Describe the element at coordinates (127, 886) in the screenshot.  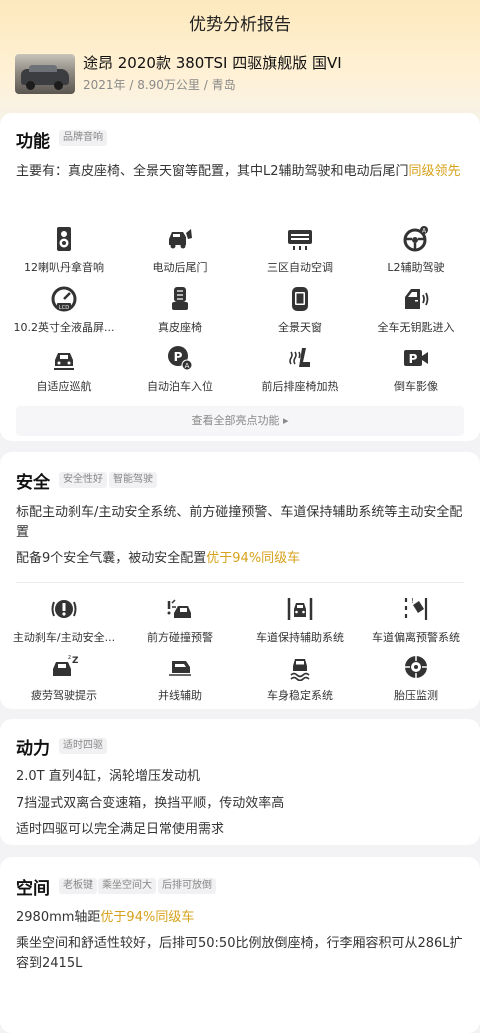
I see `space-tag: 乘坐空间大` at that location.